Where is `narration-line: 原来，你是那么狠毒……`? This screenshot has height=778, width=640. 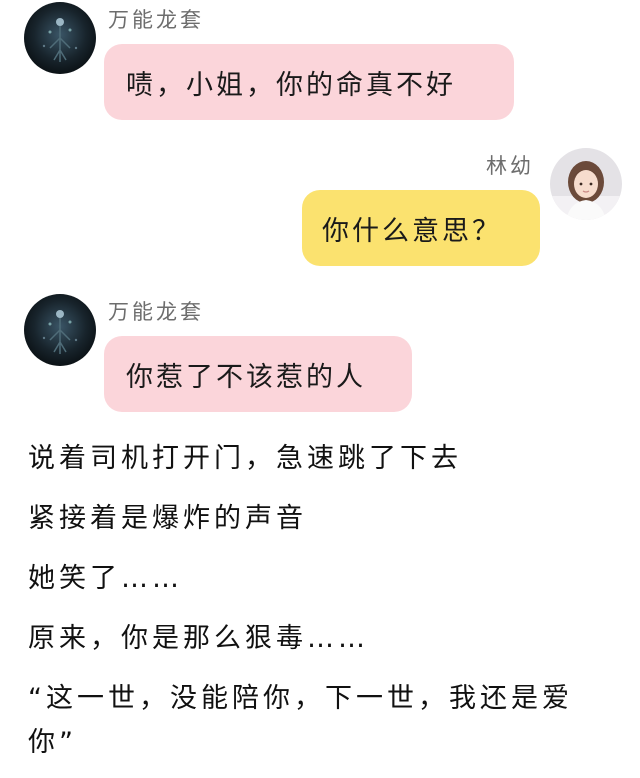 narration-line: 原来，你是那么狠毒…… is located at coordinates (198, 638).